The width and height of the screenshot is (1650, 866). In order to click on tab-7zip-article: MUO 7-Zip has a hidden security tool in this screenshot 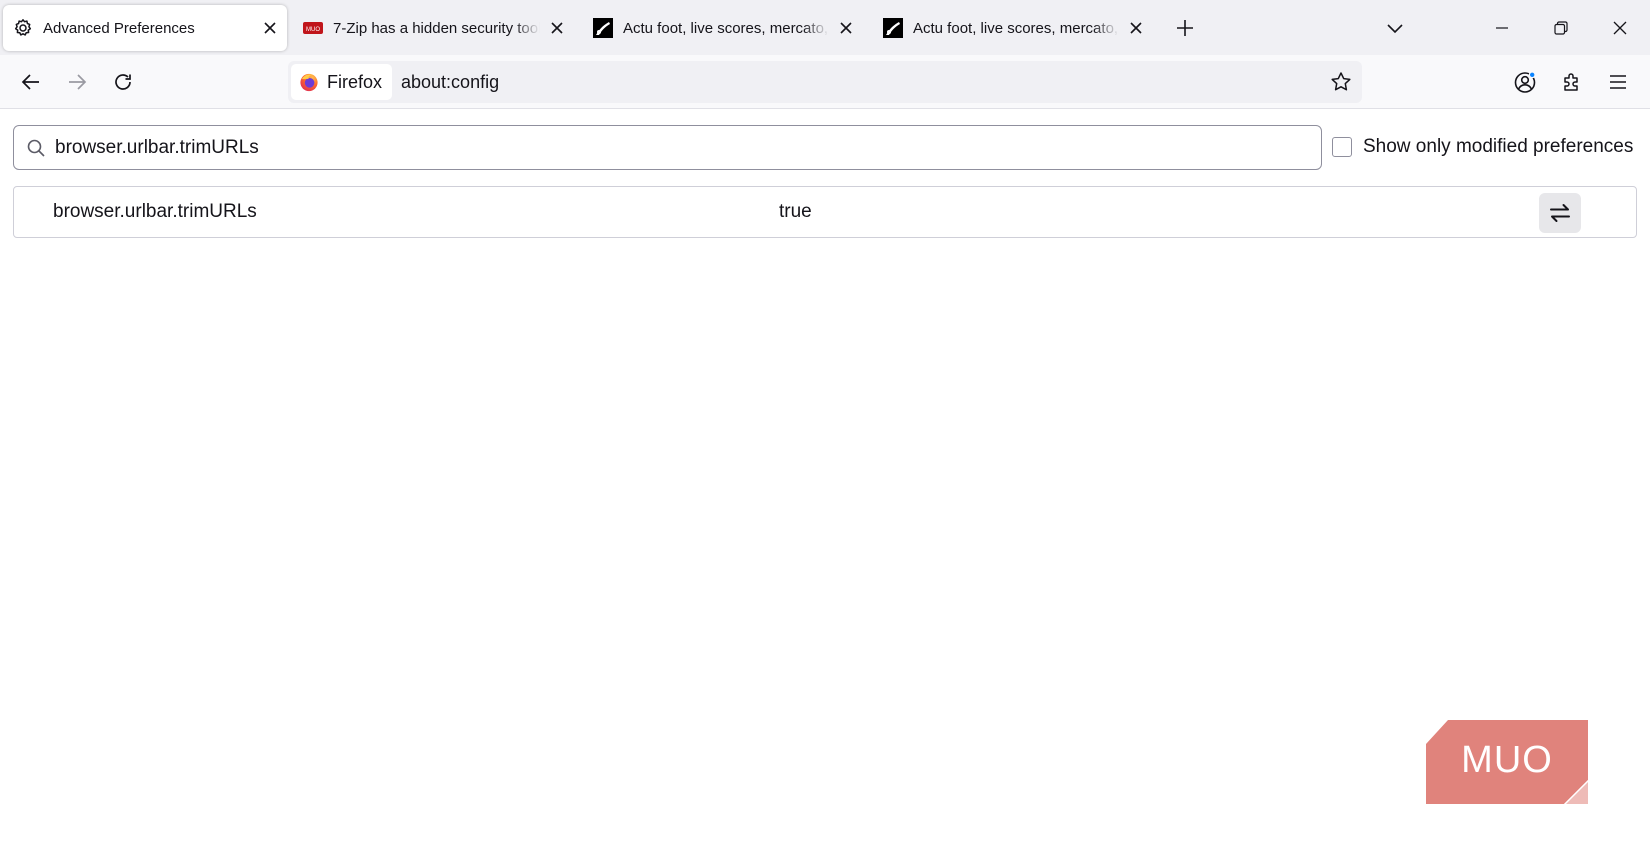, I will do `click(435, 28)`.